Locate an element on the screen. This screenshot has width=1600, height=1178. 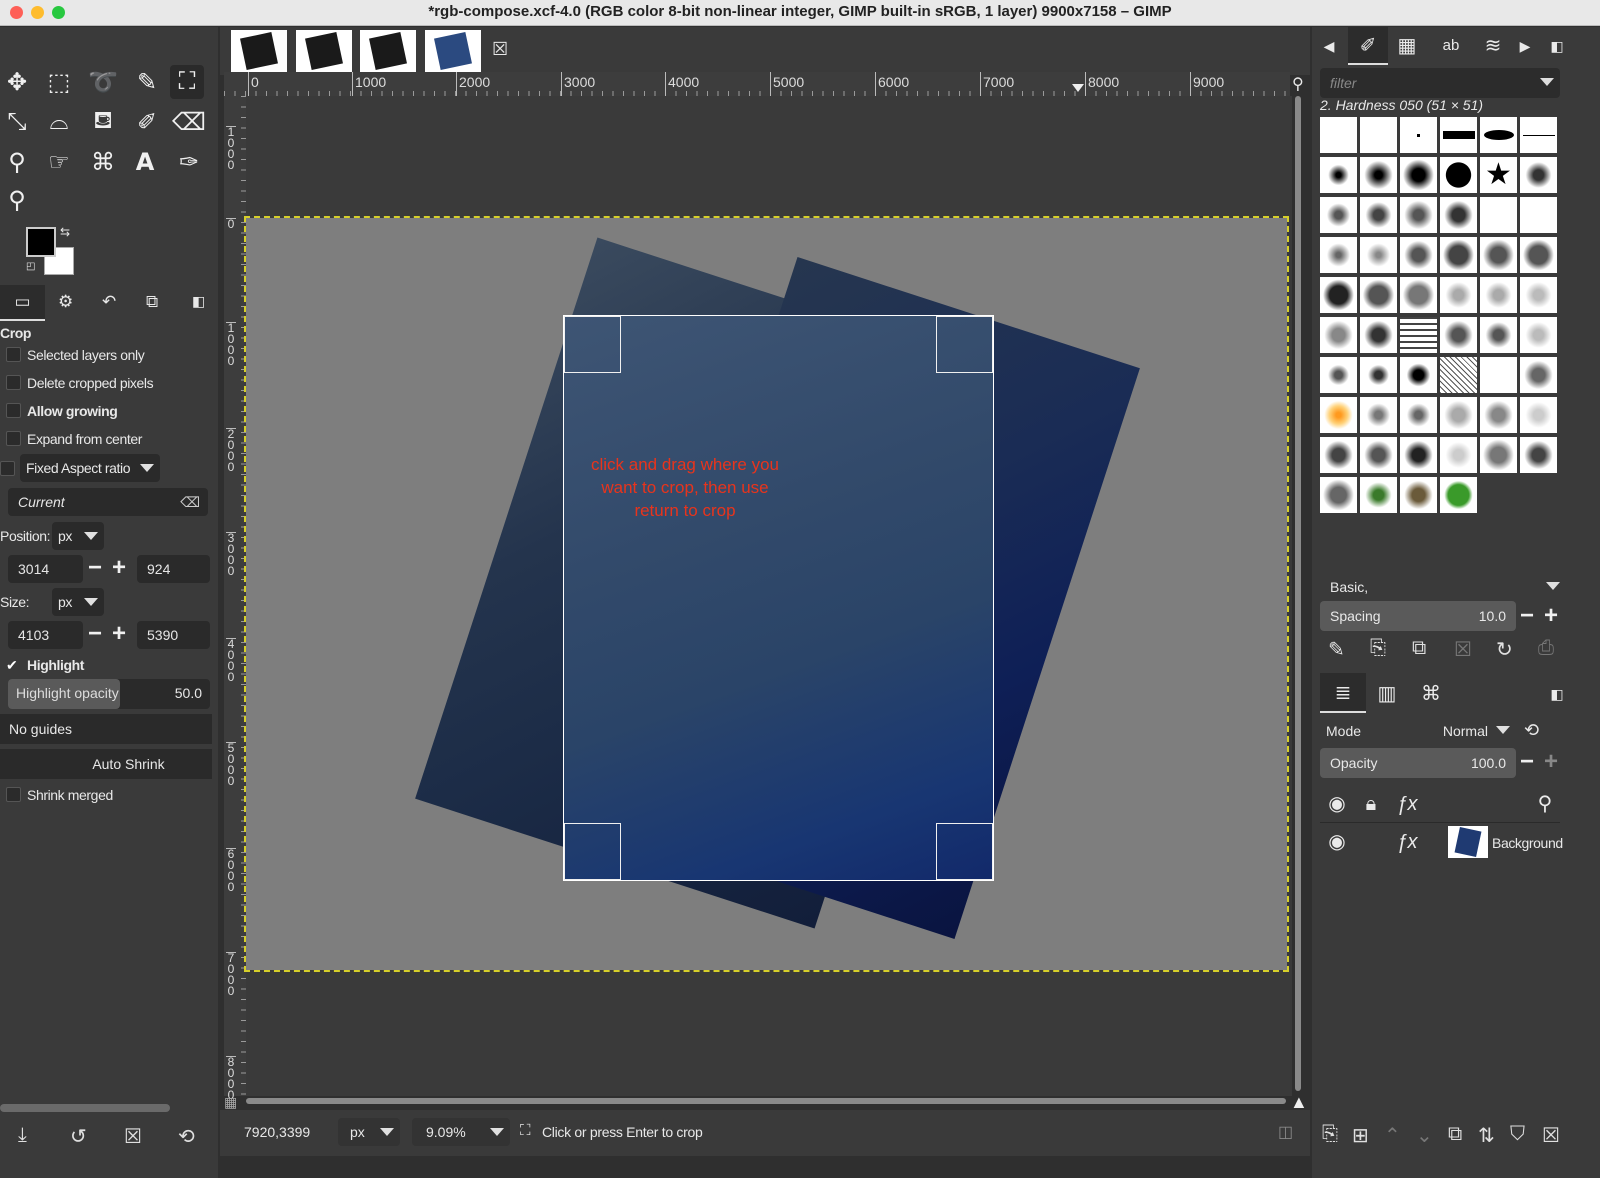
shrink-merged-checkbox is located at coordinates (13, 794).